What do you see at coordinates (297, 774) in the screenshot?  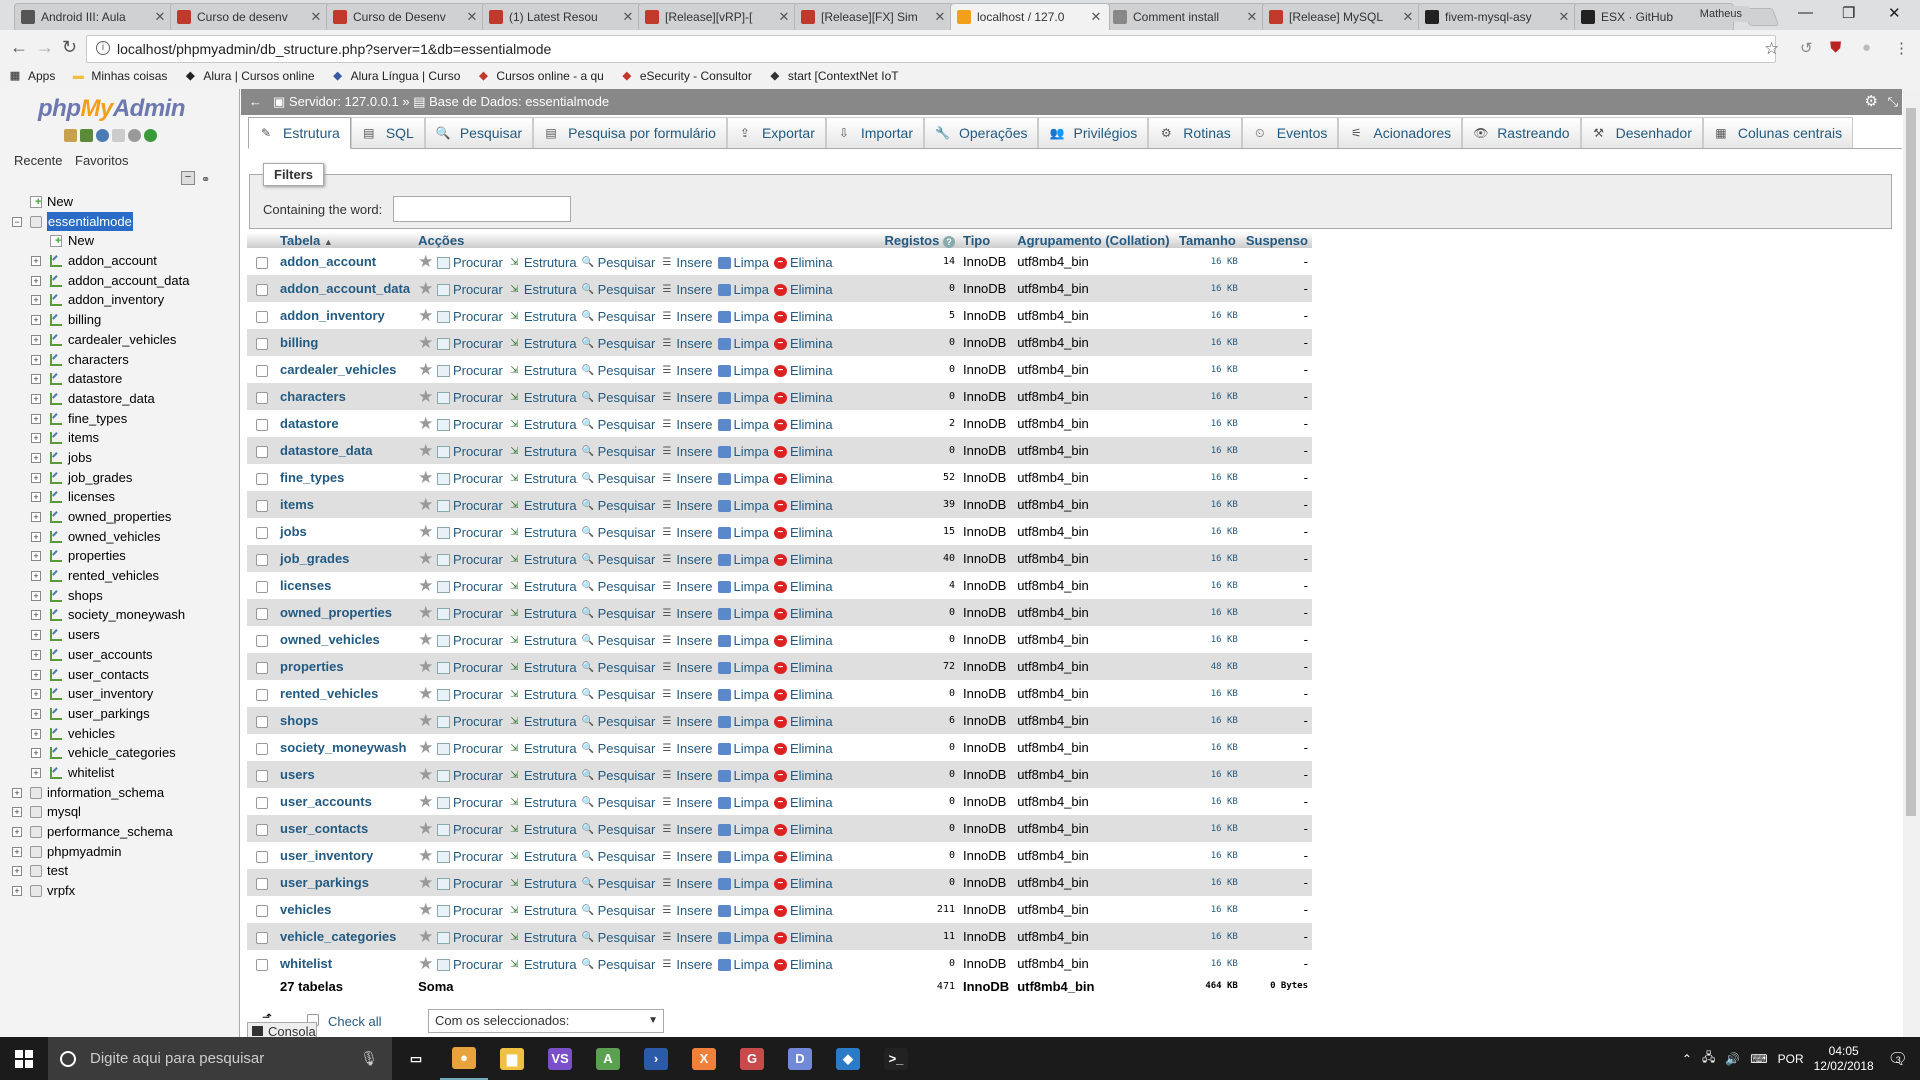 I see `table-name-link: users` at bounding box center [297, 774].